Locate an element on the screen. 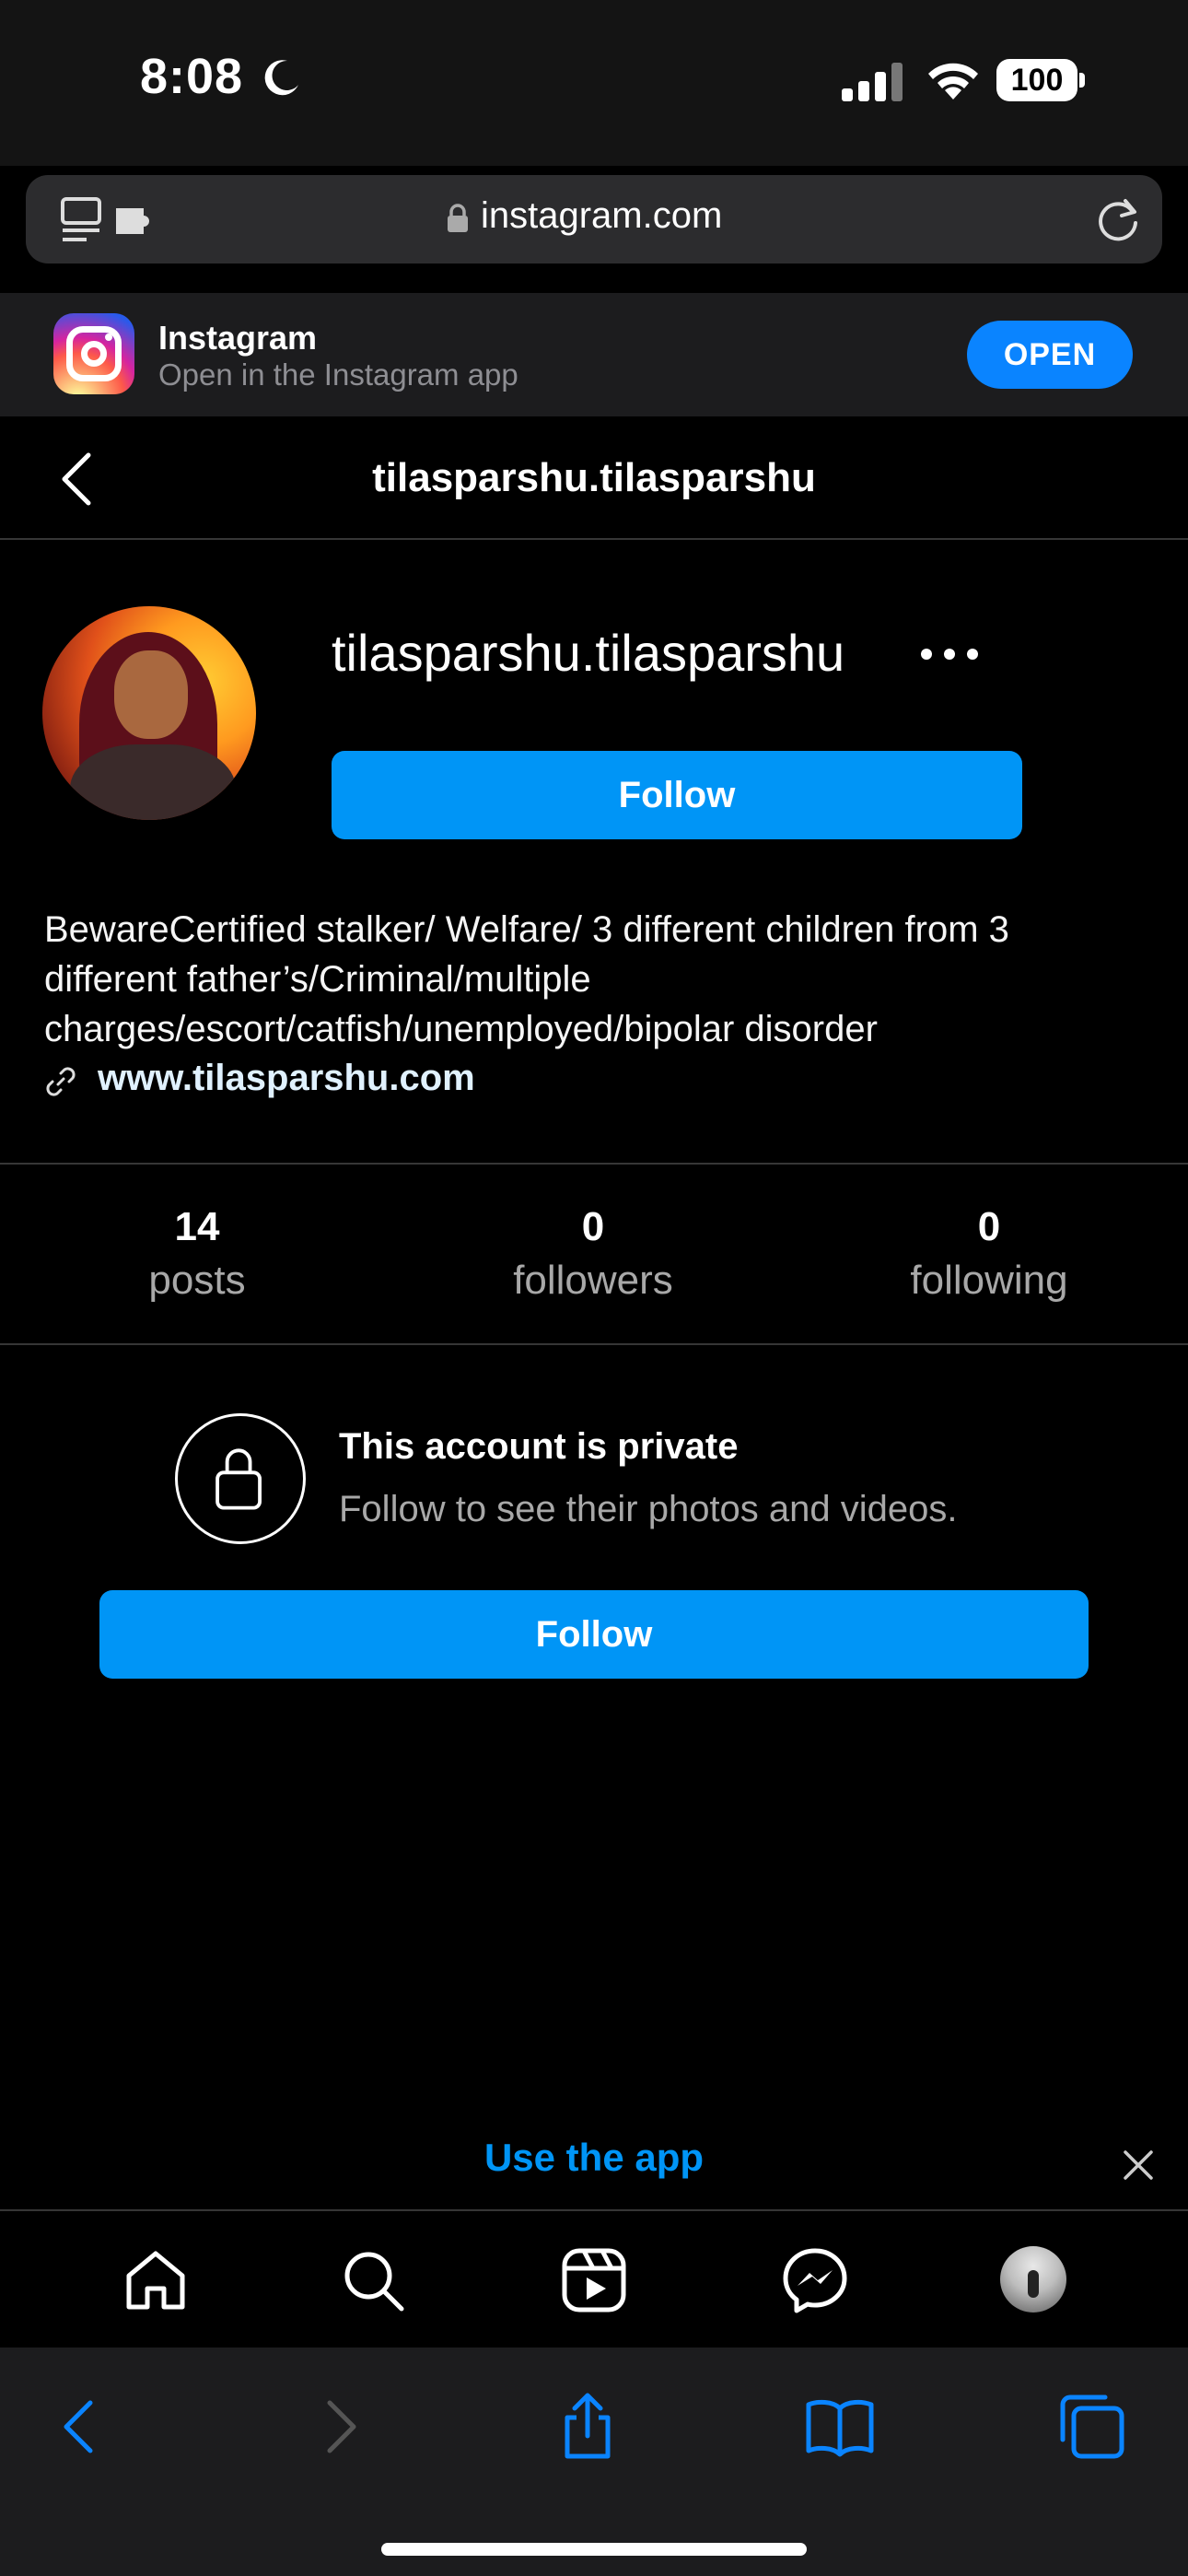 This screenshot has width=1188, height=2576. stat-following-label: following is located at coordinates (989, 1280).